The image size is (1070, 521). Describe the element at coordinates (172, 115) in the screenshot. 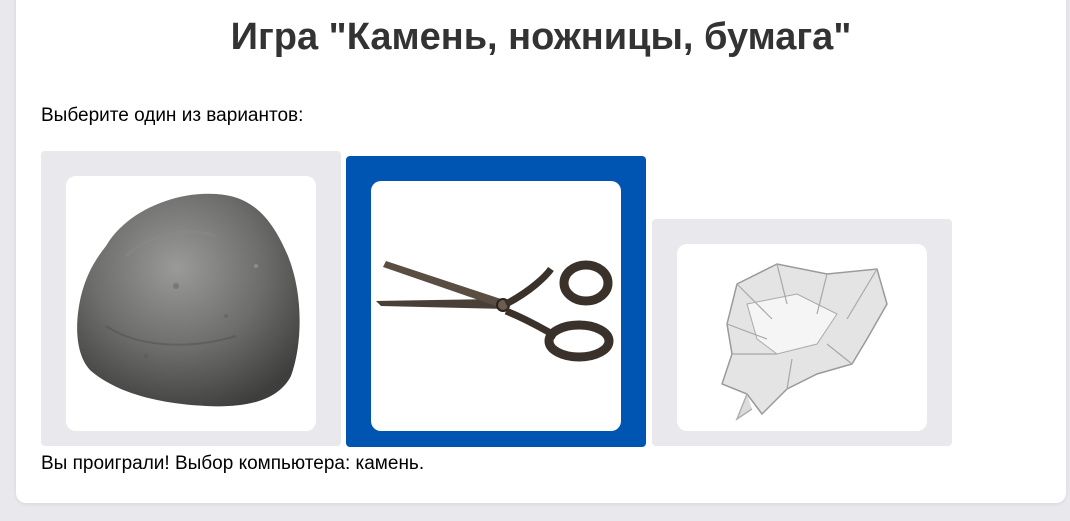

I see `choose-prompt: Выберите один из вариантов:` at that location.